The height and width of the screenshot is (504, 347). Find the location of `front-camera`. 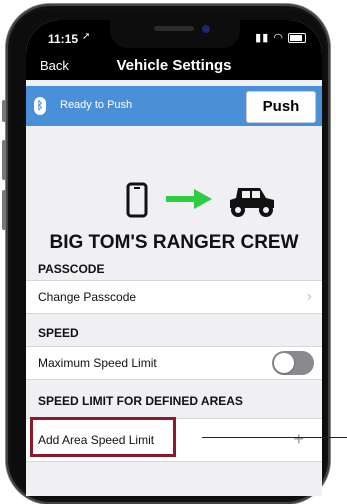

front-camera is located at coordinates (206, 29).